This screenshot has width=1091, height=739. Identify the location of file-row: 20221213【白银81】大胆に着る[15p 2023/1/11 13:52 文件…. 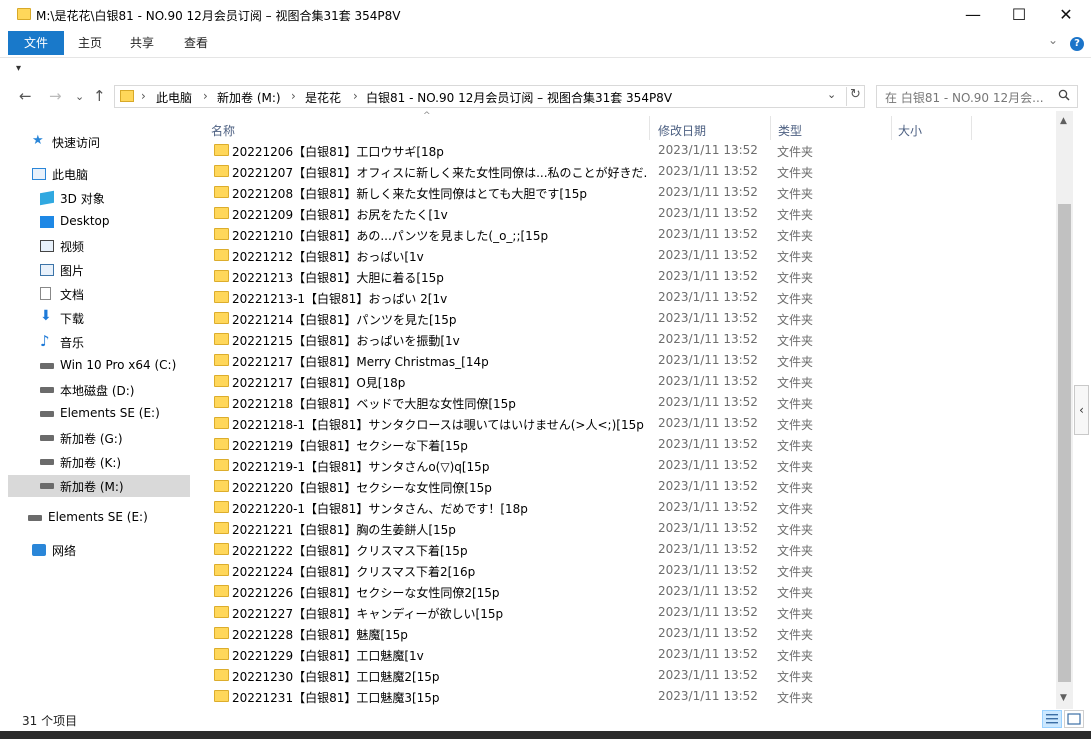
(633, 276).